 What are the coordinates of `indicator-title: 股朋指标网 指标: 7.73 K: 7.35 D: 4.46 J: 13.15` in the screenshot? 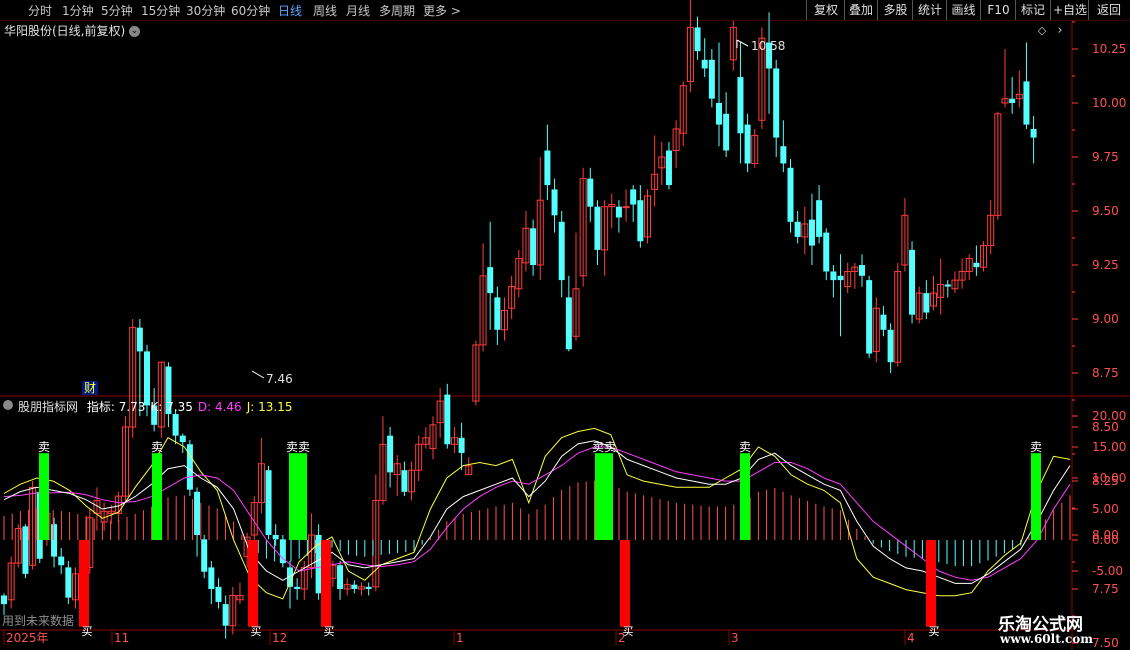 It's located at (155, 406).